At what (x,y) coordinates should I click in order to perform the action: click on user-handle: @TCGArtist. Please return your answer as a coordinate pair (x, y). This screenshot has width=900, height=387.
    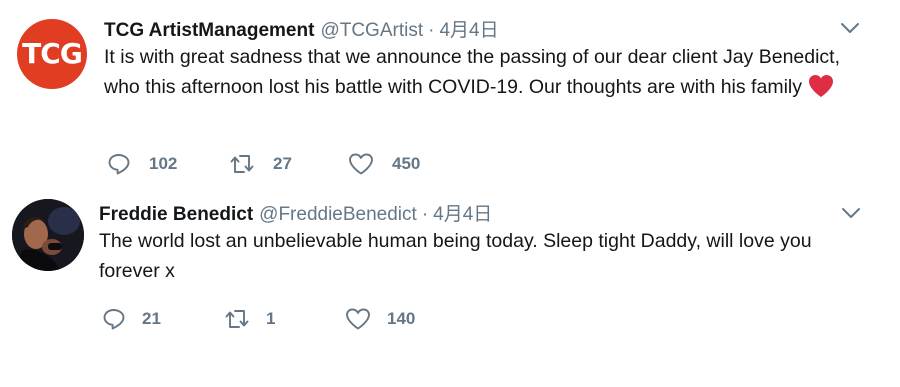
    Looking at the image, I should click on (371, 30).